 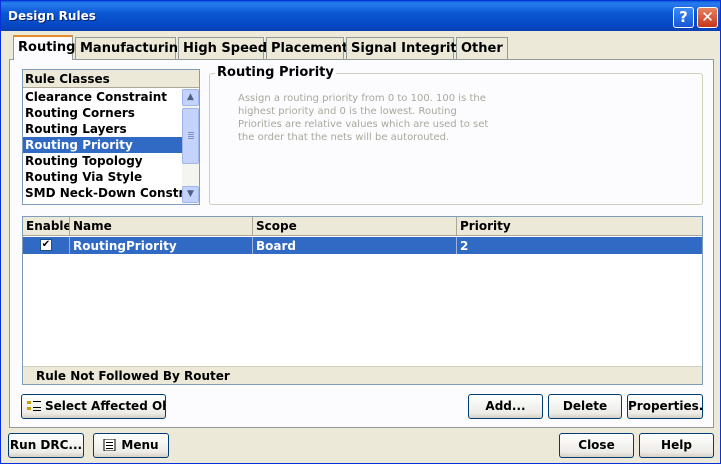 I want to click on grip-icon, so click(x=191, y=136).